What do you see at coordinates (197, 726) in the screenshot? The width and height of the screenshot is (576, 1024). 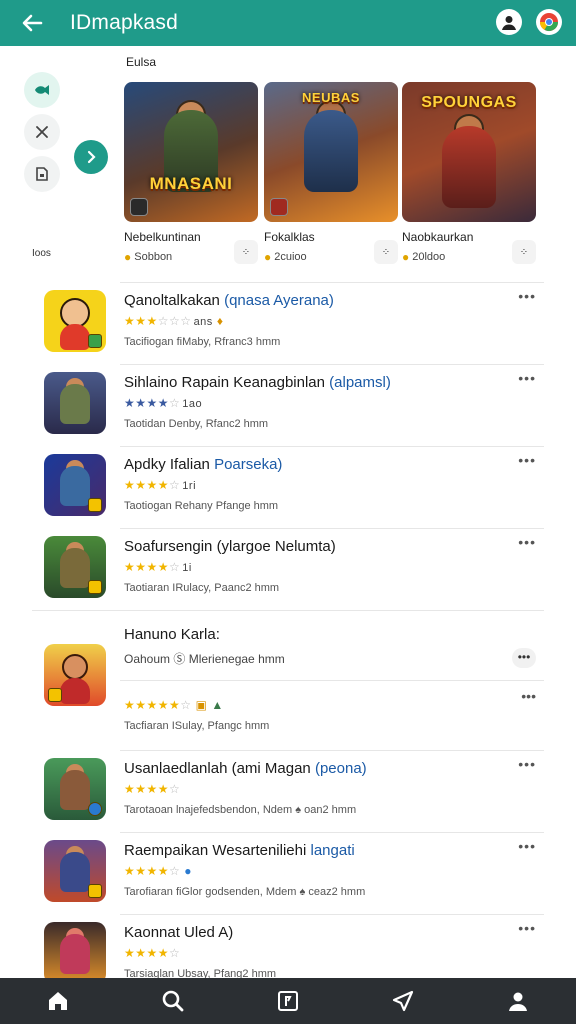 I see `app-description: Tacfiaran ISulay, Pfangc hmm` at bounding box center [197, 726].